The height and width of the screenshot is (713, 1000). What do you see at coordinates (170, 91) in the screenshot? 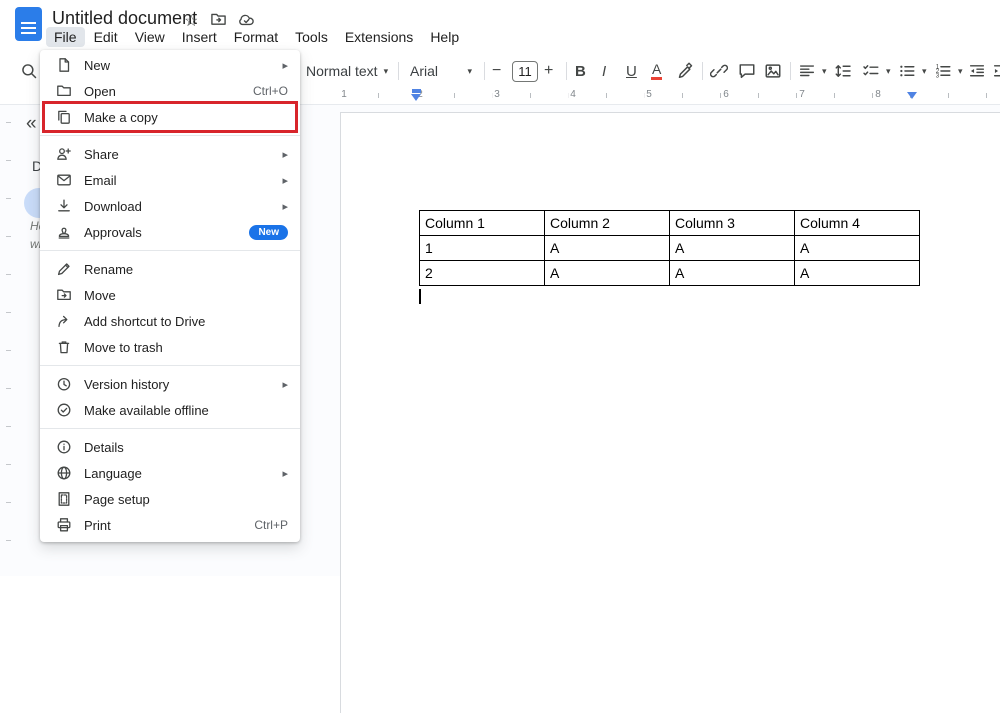
I see `menu-item-open: Open Ctrl+O` at bounding box center [170, 91].